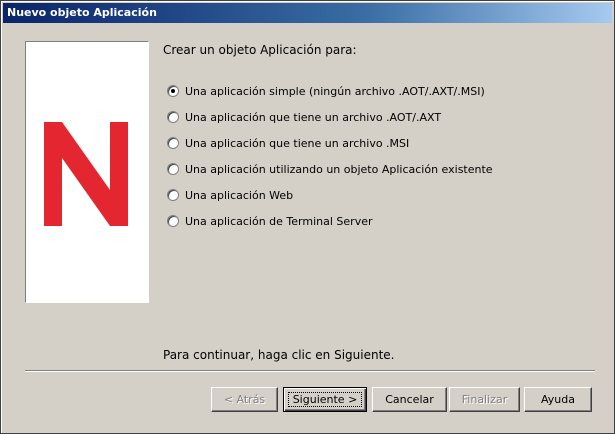  I want to click on cancel-button: Cancelar, so click(409, 399).